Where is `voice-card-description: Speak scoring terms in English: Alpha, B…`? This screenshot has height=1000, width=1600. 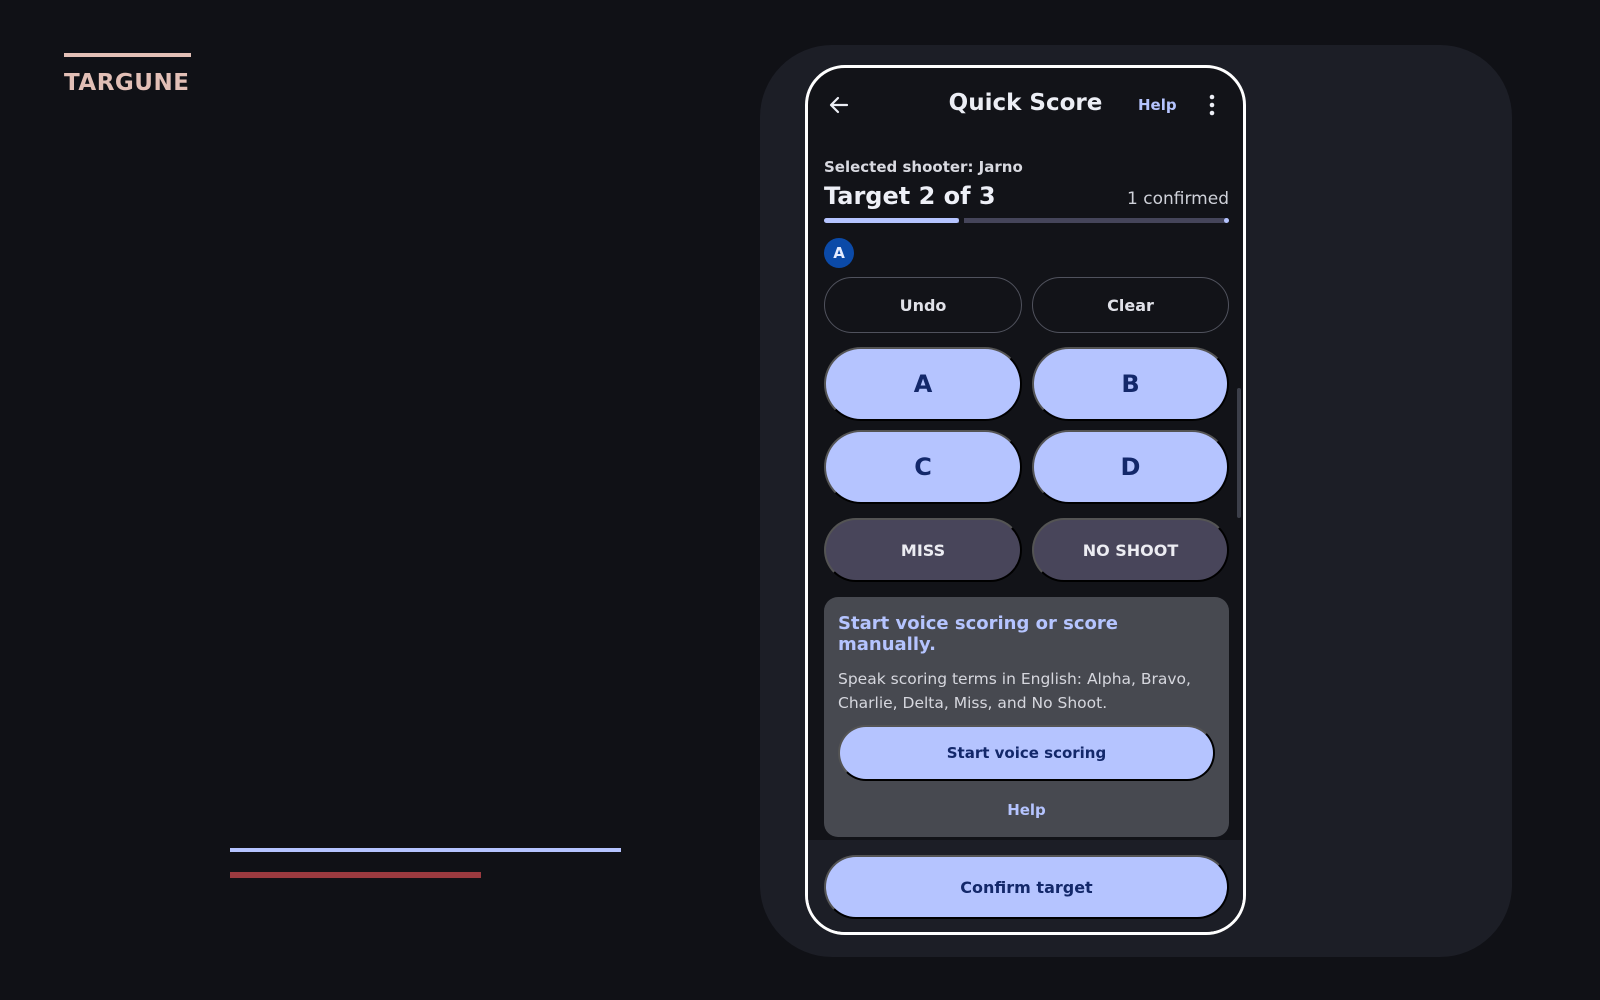
voice-card-description: Speak scoring terms in English: Alpha, B… is located at coordinates (1014, 691).